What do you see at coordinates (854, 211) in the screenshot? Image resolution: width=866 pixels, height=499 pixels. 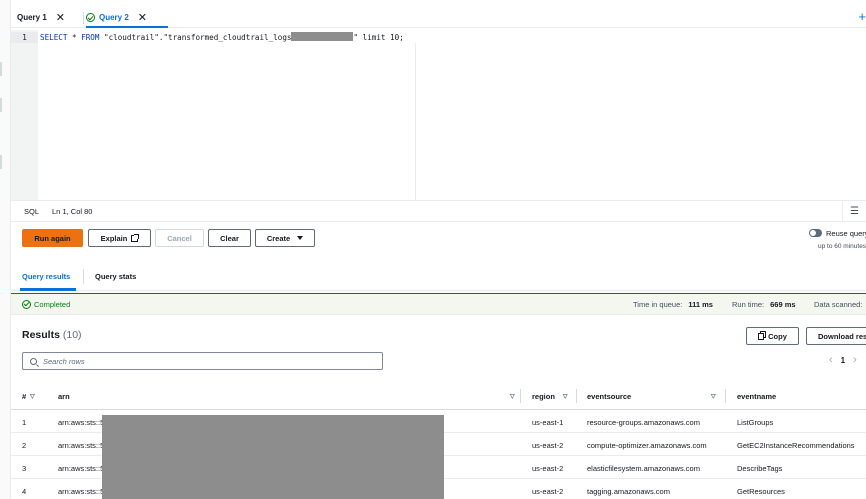 I see `format-query-icon: ☰` at bounding box center [854, 211].